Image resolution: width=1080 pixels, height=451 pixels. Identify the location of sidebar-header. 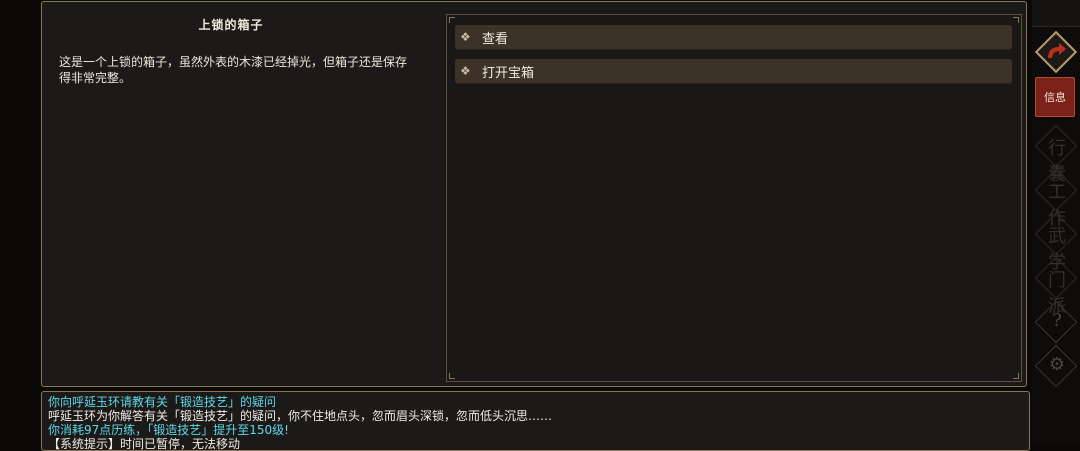
(1056, 13).